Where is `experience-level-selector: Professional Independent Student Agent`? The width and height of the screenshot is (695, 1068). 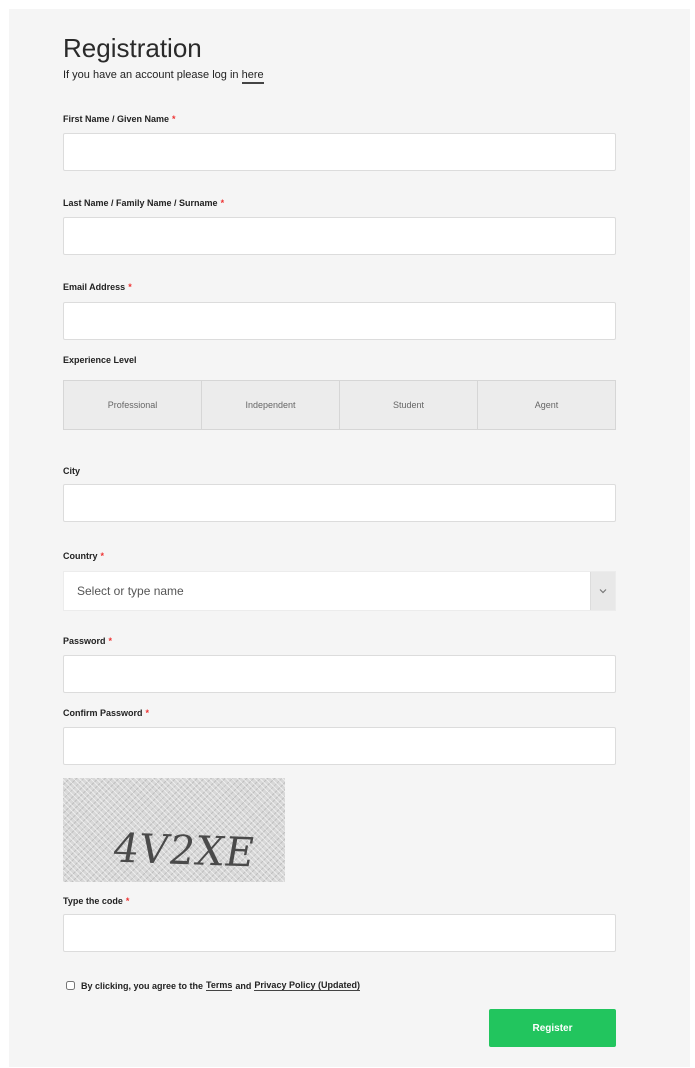 experience-level-selector: Professional Independent Student Agent is located at coordinates (339, 405).